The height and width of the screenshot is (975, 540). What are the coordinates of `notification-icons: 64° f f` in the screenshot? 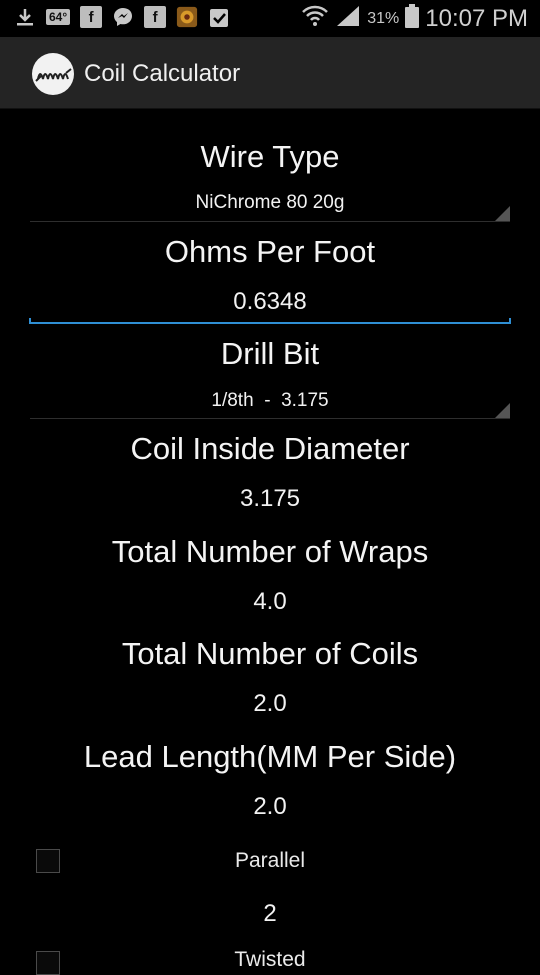 It's located at (122, 17).